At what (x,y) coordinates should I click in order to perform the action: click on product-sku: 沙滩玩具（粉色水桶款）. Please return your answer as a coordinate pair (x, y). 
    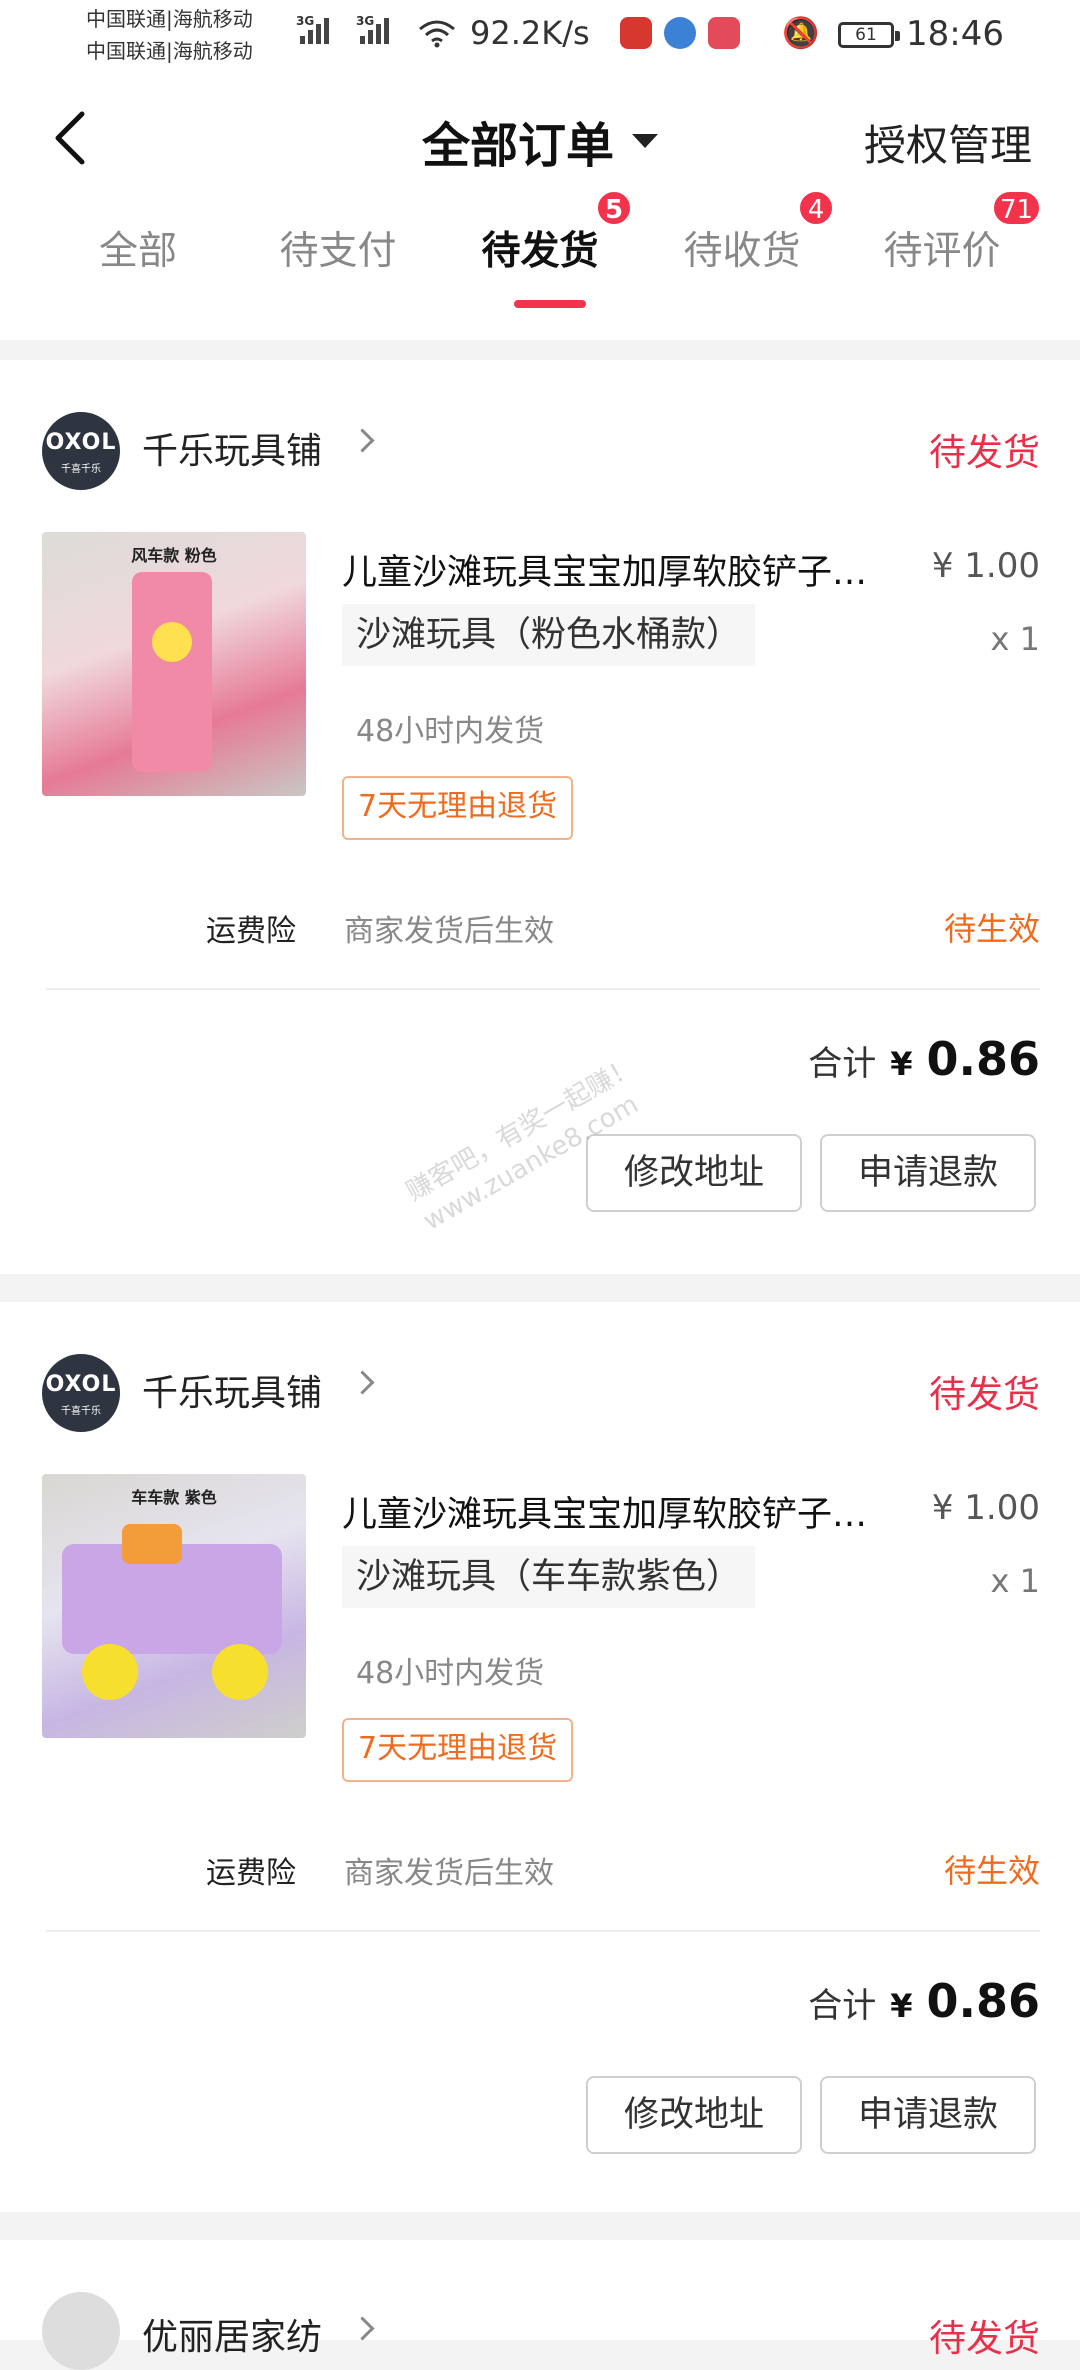
    Looking at the image, I should click on (549, 635).